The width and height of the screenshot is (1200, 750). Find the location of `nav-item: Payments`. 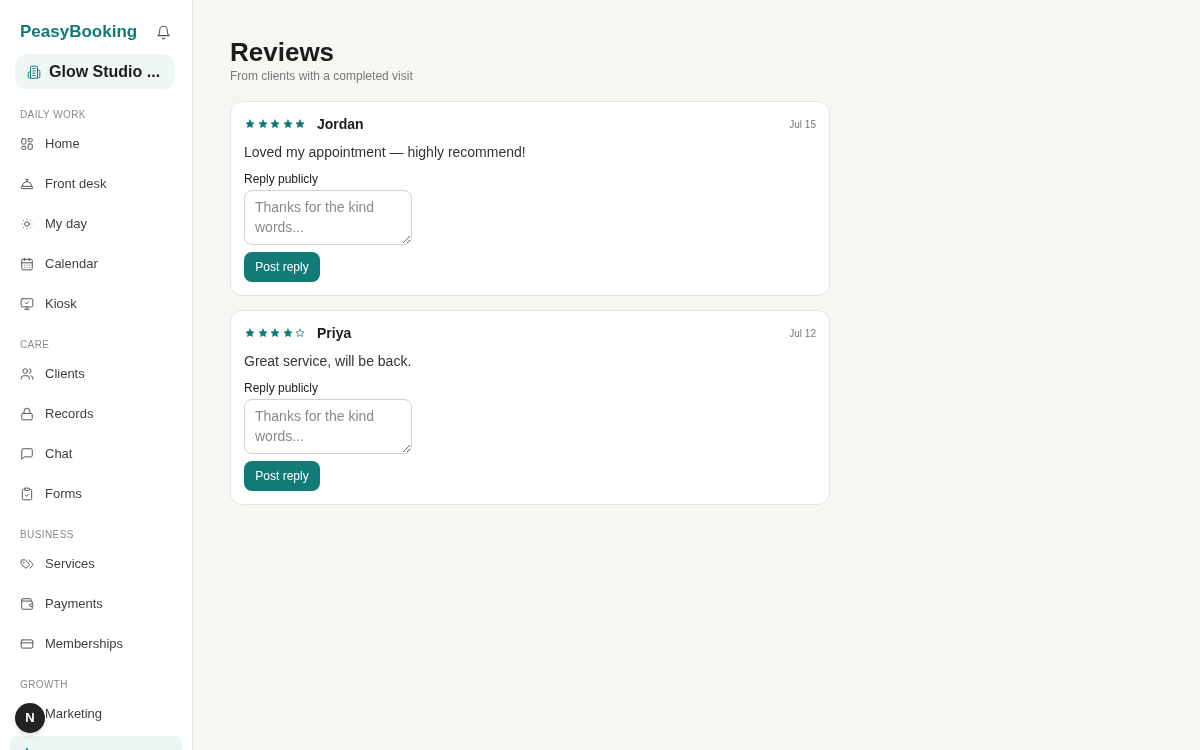

nav-item: Payments is located at coordinates (96, 604).